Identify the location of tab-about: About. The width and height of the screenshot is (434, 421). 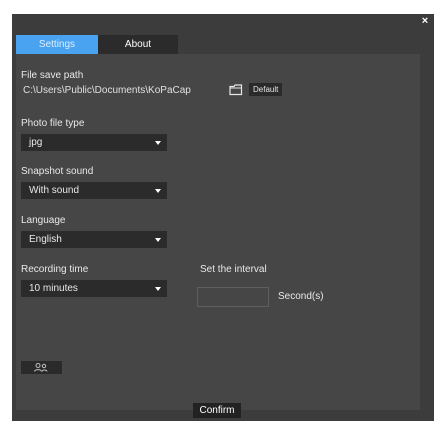
(138, 44).